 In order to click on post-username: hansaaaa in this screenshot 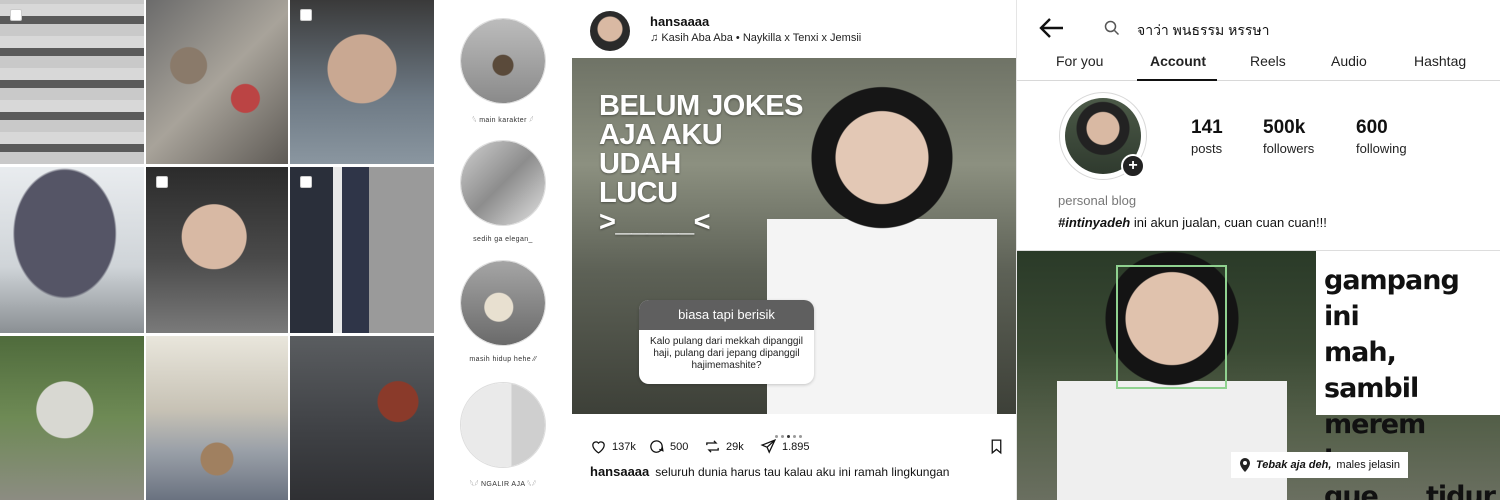, I will do `click(679, 21)`.